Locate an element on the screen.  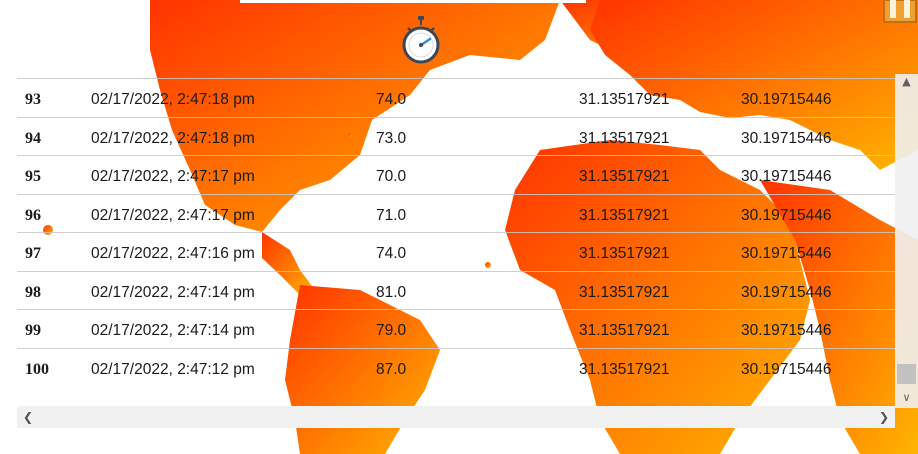
row-datetime: 02/17/2022, 2:47:16 pm is located at coordinates (173, 253).